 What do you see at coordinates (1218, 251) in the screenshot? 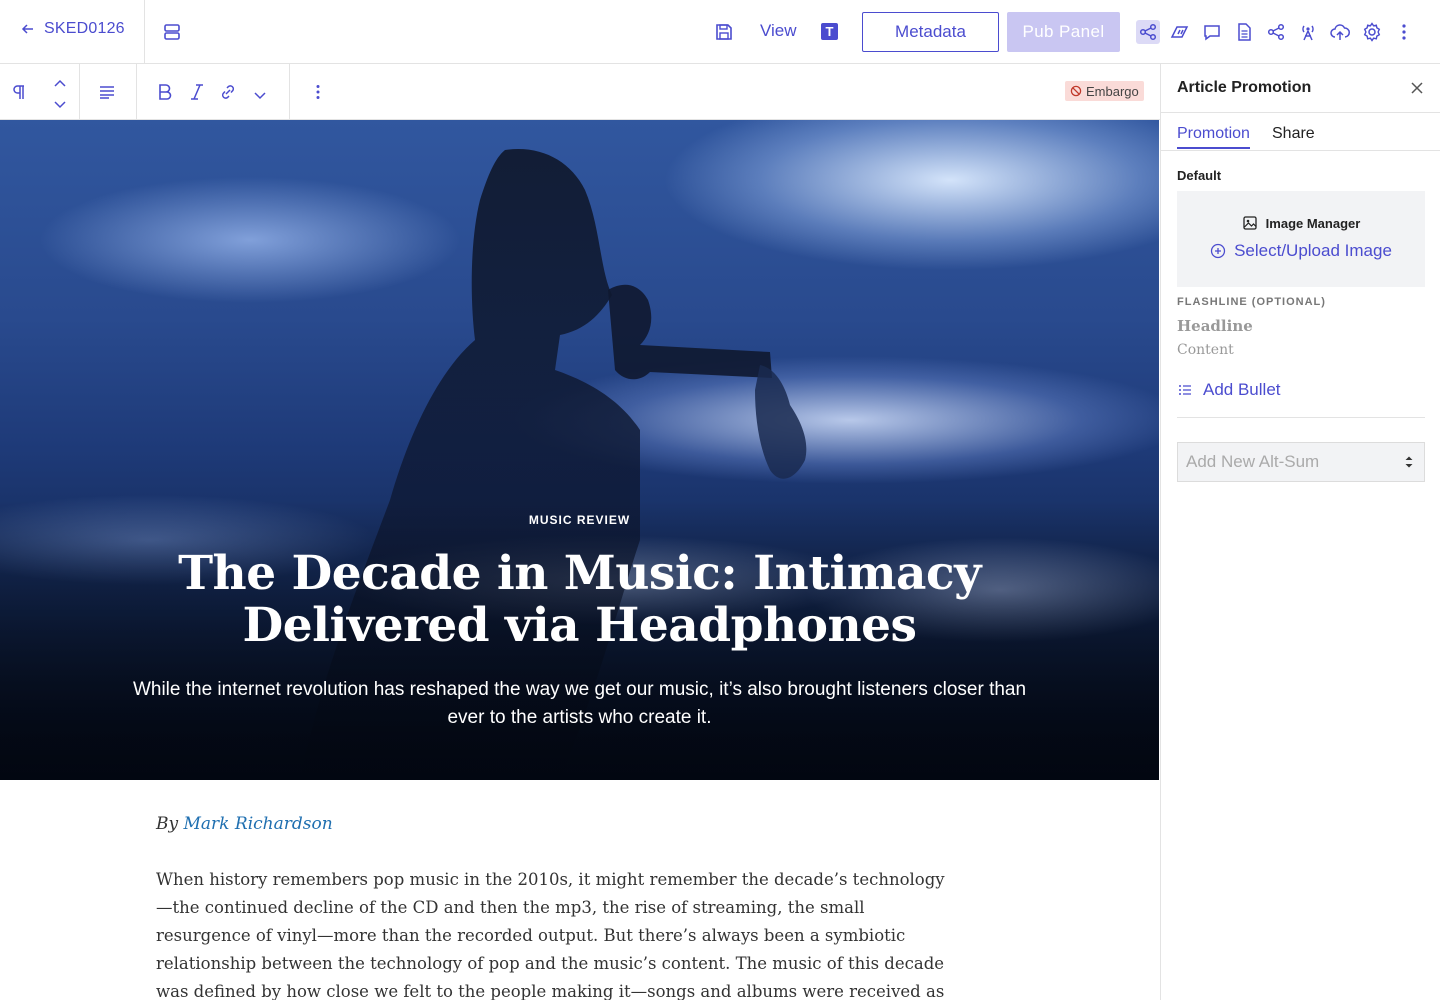
I see `plus-circle-icon` at bounding box center [1218, 251].